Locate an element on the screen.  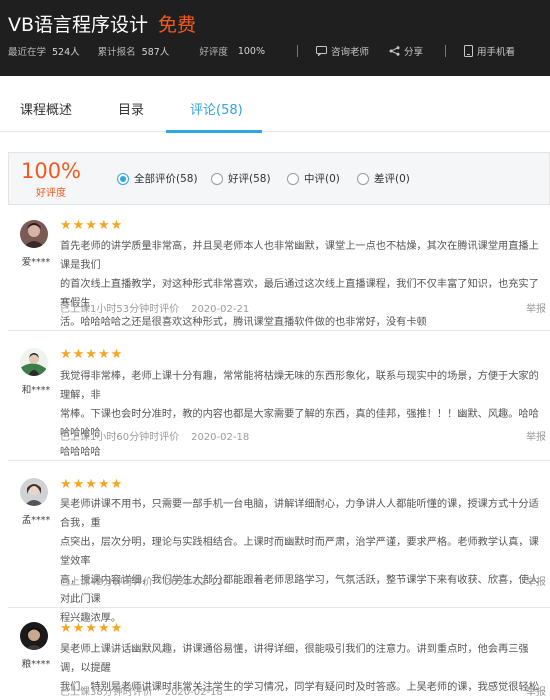
rating-stat-value: 100% is located at coordinates (251, 51).